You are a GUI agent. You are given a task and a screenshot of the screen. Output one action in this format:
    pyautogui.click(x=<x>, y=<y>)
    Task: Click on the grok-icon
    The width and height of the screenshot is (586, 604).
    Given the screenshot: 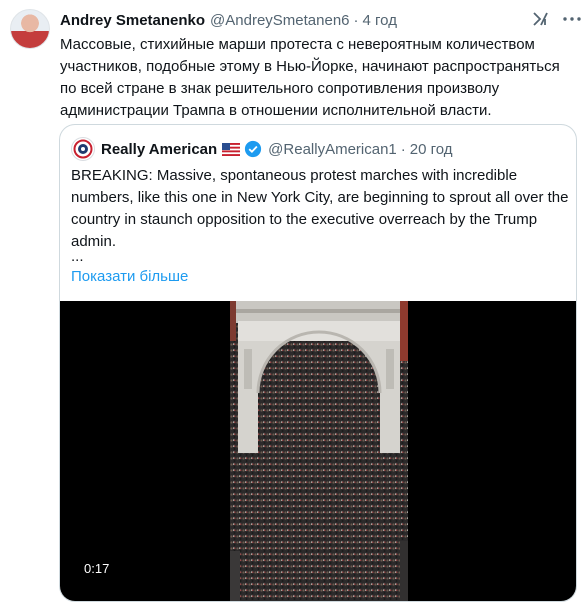 What is the action you would take?
    pyautogui.click(x=541, y=19)
    